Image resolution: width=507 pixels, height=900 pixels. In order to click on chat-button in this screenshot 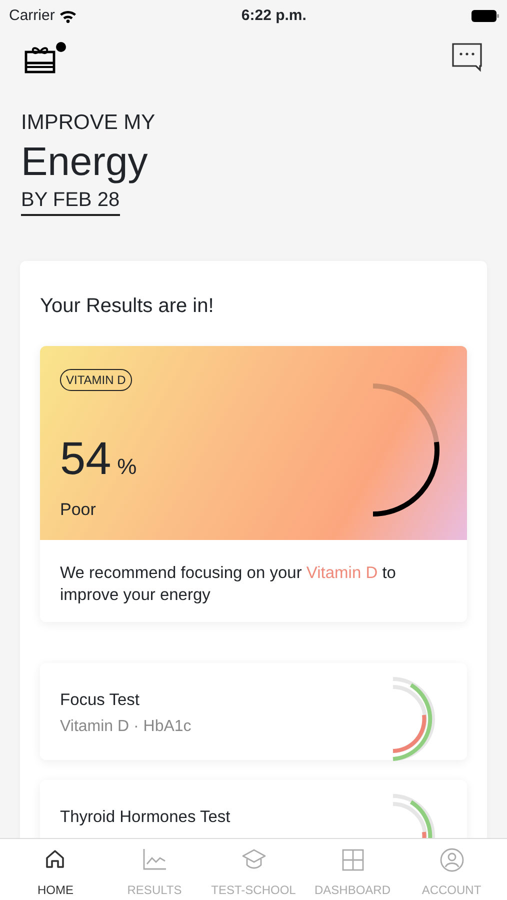, I will do `click(467, 57)`.